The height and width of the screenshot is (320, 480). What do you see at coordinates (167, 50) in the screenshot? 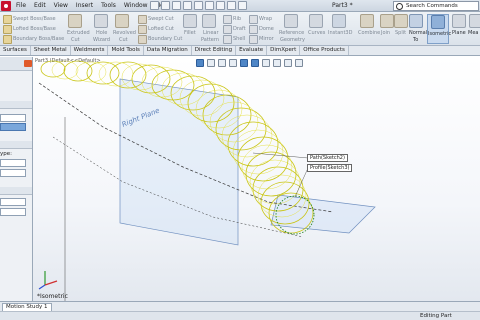
I see `tab-data-migration: Data Migration` at bounding box center [167, 50].